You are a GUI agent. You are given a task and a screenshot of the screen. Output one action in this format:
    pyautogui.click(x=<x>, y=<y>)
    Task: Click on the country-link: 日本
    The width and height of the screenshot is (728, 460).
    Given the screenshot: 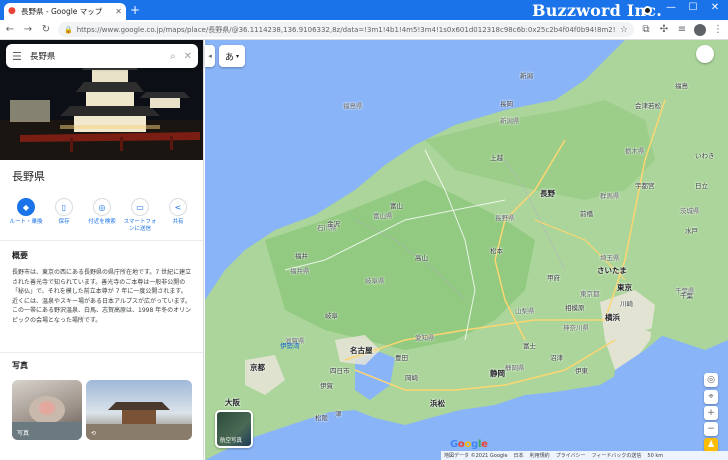 What is the action you would take?
    pyautogui.click(x=519, y=455)
    